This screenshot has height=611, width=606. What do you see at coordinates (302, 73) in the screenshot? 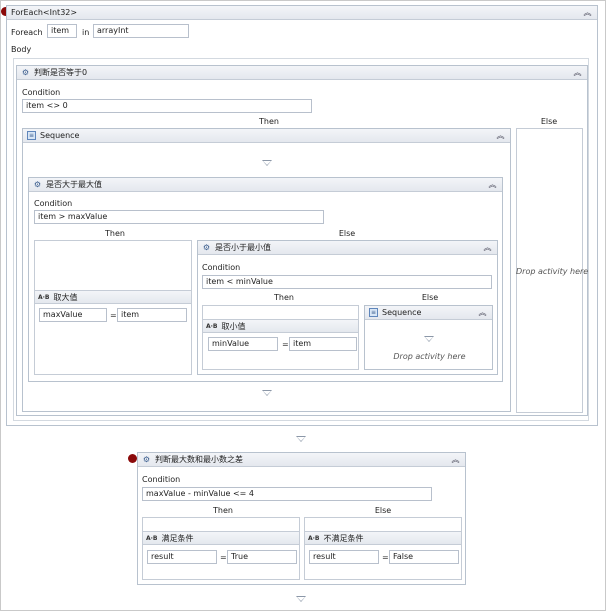
I see `if-zero-header: ⚙ 判断是否等于0 ︽` at bounding box center [302, 73].